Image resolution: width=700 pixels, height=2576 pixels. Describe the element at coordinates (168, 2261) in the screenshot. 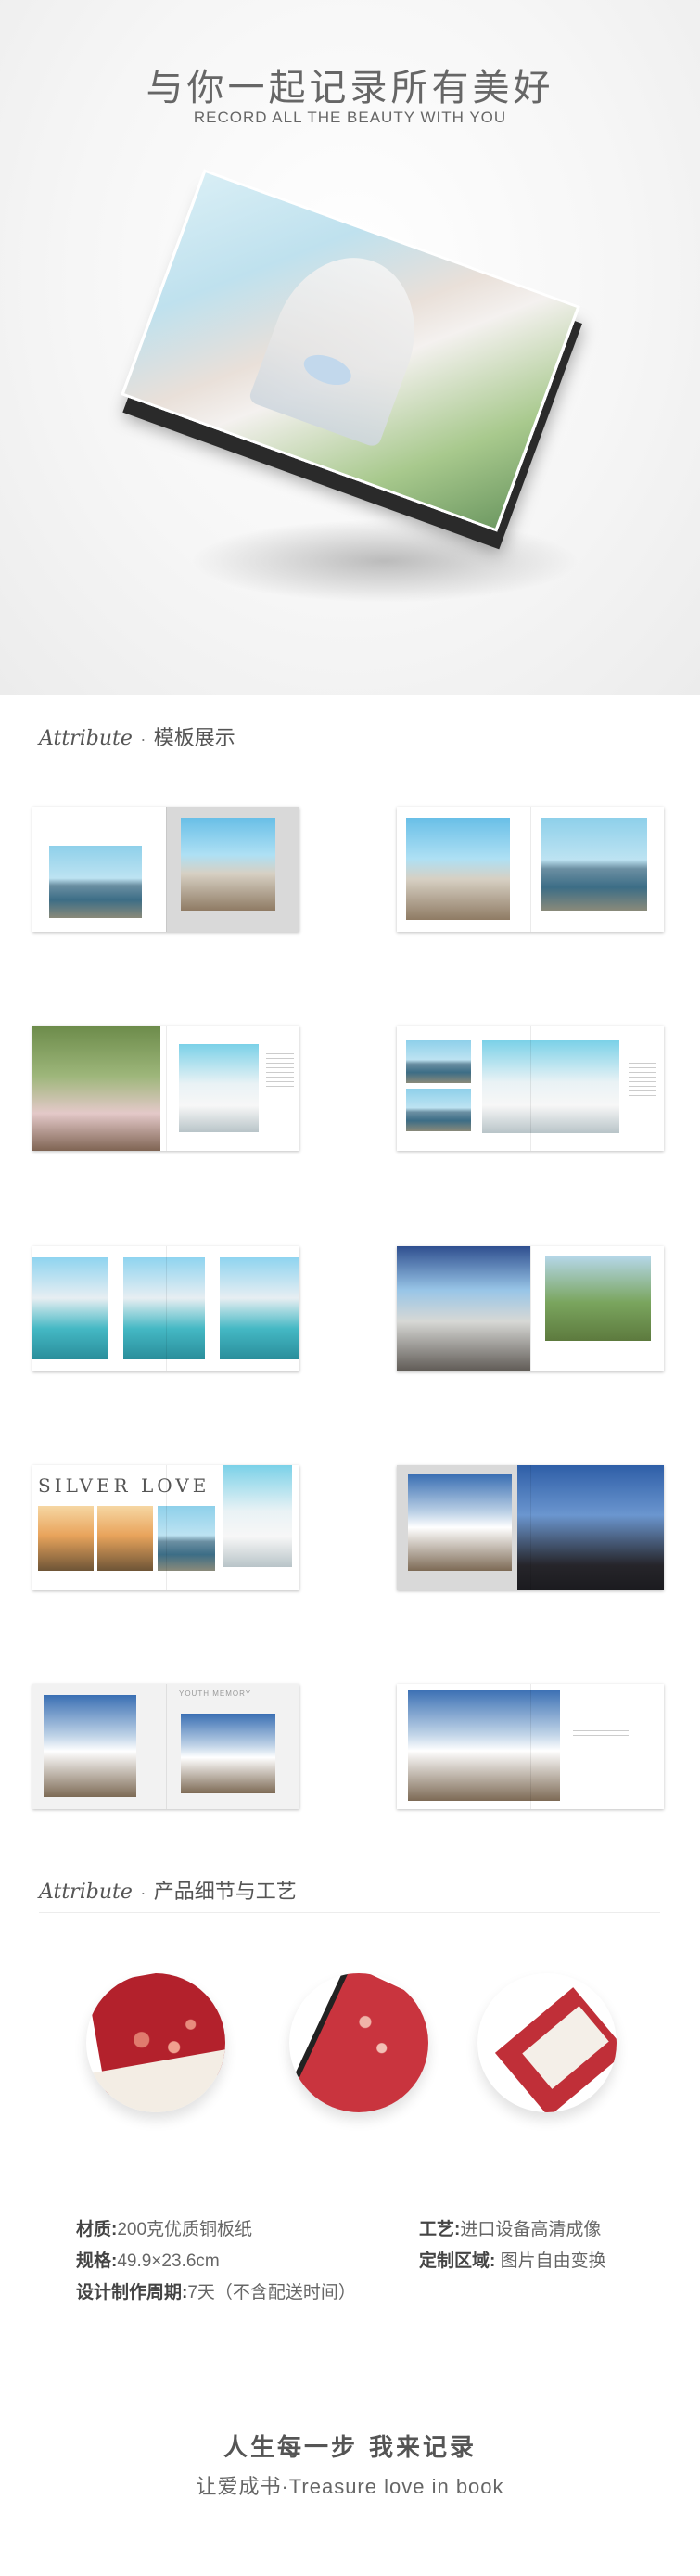

I see `spec-value: 49.9×23.6cm` at that location.